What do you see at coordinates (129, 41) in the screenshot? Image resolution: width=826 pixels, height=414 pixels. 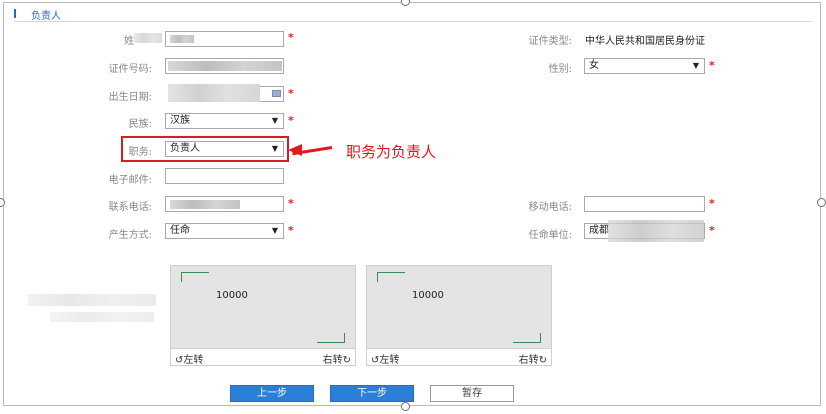 I see `surname-label: 姓` at bounding box center [129, 41].